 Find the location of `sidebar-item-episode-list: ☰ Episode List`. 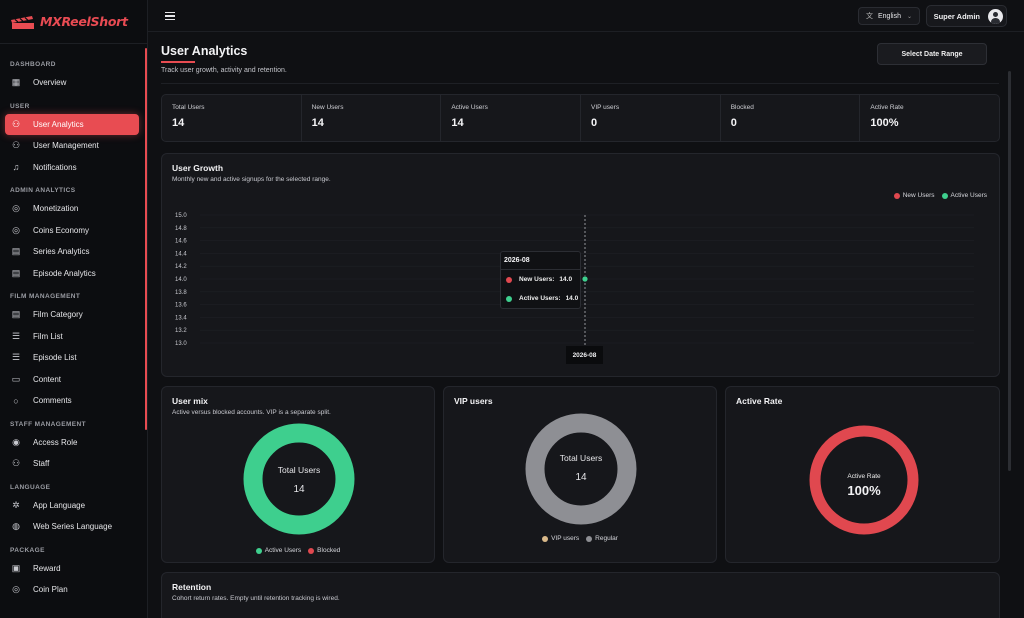

sidebar-item-episode-list: ☰ Episode List is located at coordinates (72, 358).